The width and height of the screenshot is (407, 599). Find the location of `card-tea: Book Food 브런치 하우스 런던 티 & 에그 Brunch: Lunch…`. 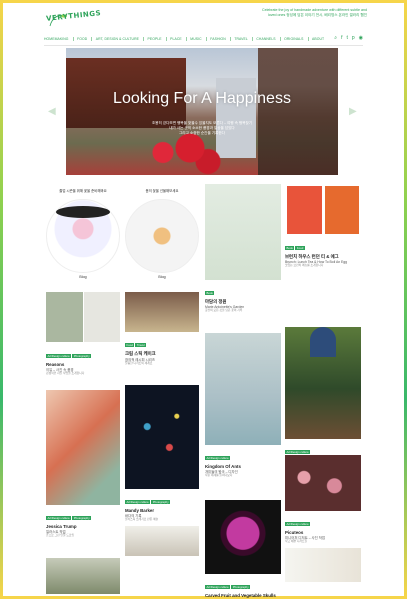

card-tea: Book Food 브런치 하우스 런던 티 & 에그 Brunch: Lunch… is located at coordinates (323, 226).